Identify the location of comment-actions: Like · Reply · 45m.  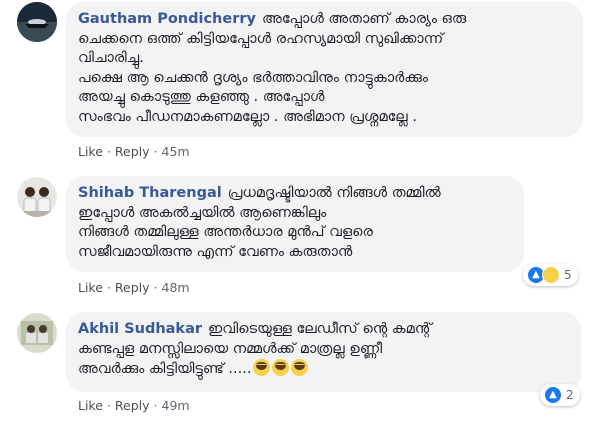
(134, 151).